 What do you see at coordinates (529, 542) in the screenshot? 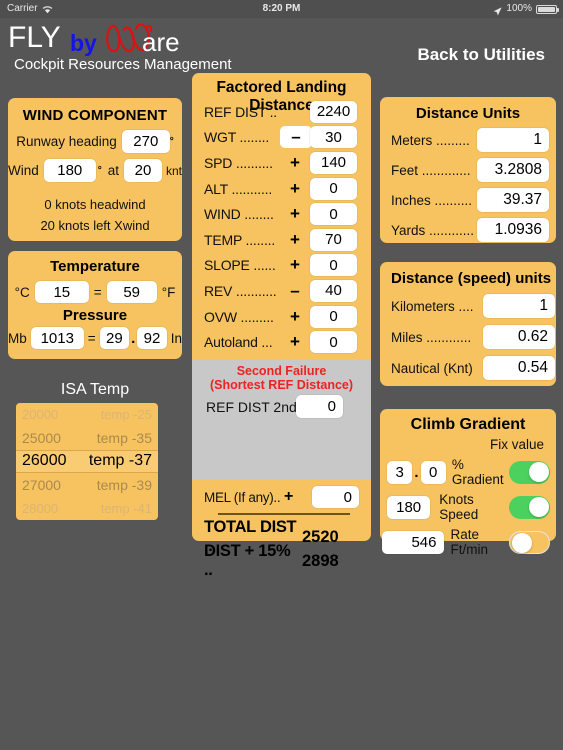
I see `rate-fix-toggle` at bounding box center [529, 542].